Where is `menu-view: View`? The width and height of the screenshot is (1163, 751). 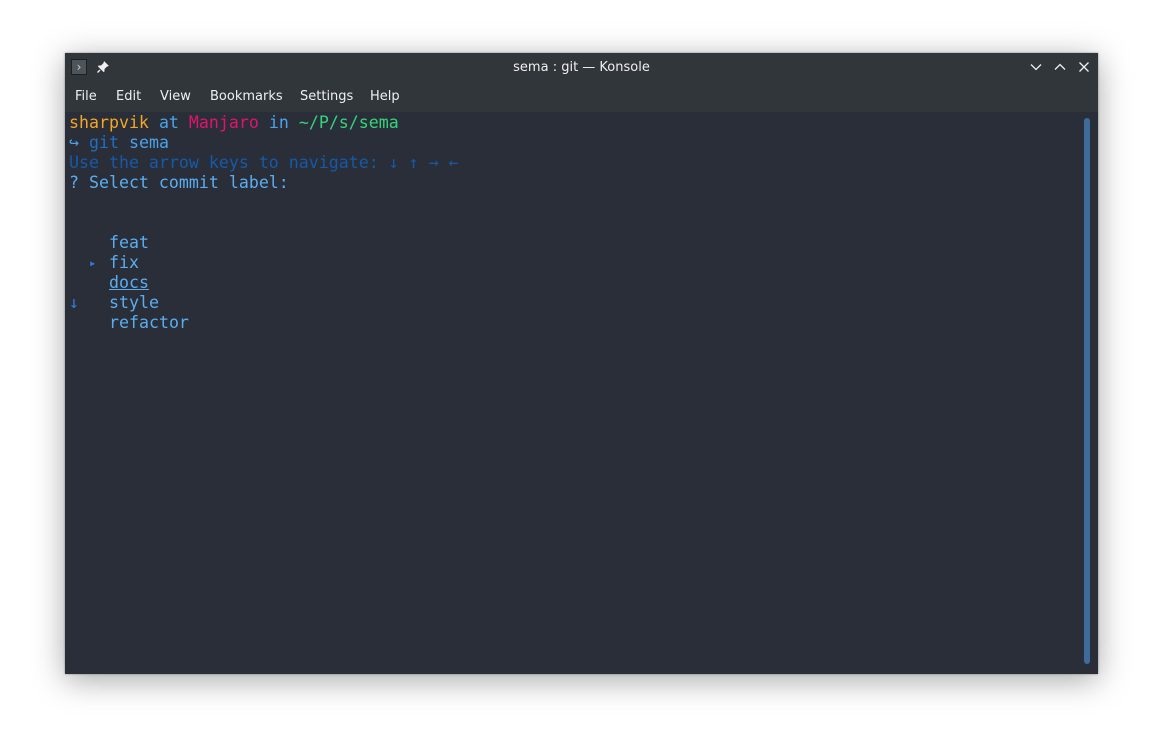
menu-view: View is located at coordinates (175, 97).